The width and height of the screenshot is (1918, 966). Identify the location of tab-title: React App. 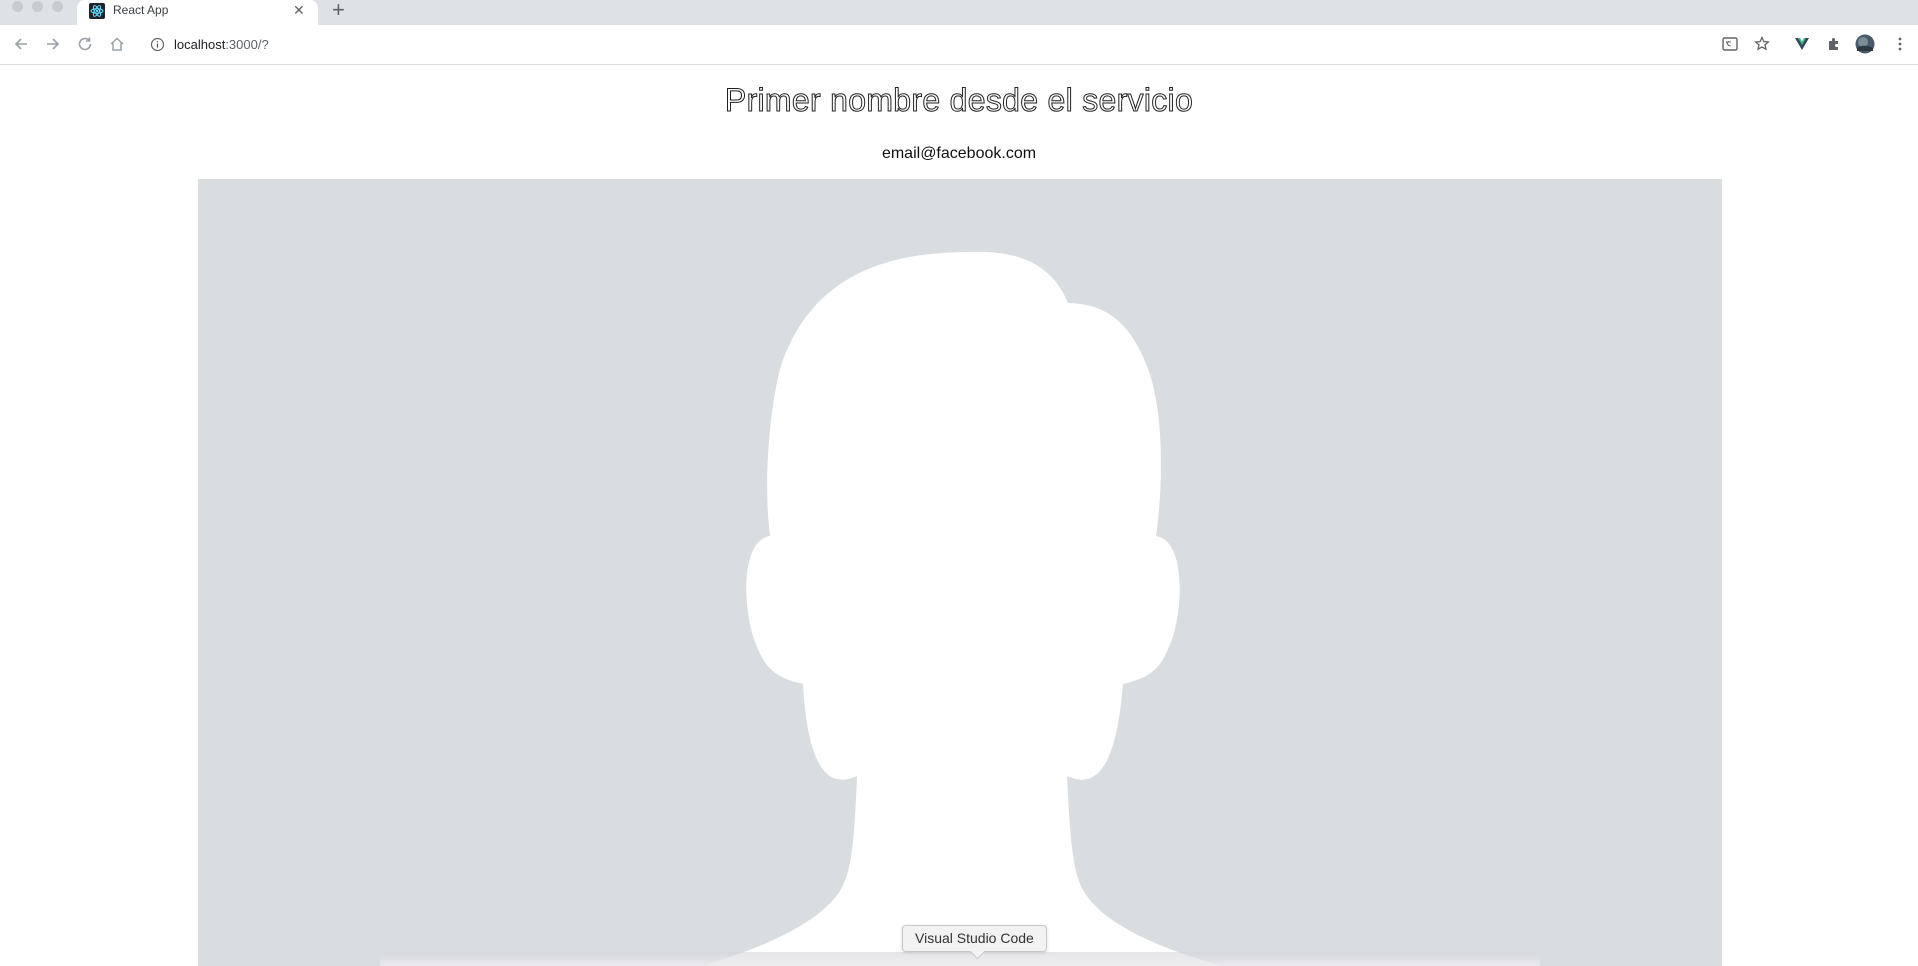
(141, 10).